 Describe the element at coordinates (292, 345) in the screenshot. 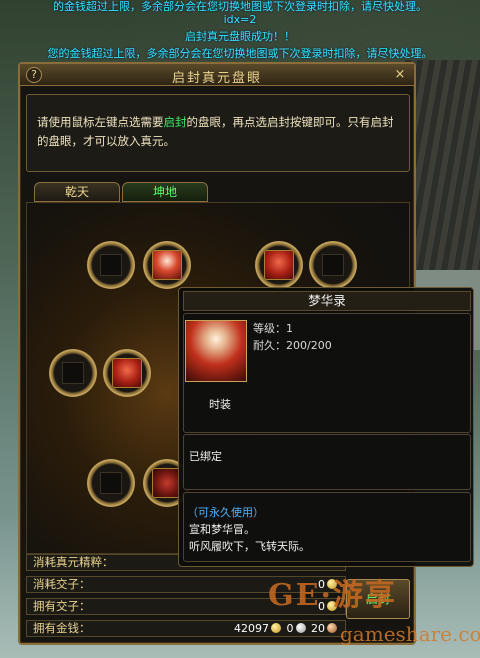

I see `tooltip-durability: 耐久：200/200` at that location.